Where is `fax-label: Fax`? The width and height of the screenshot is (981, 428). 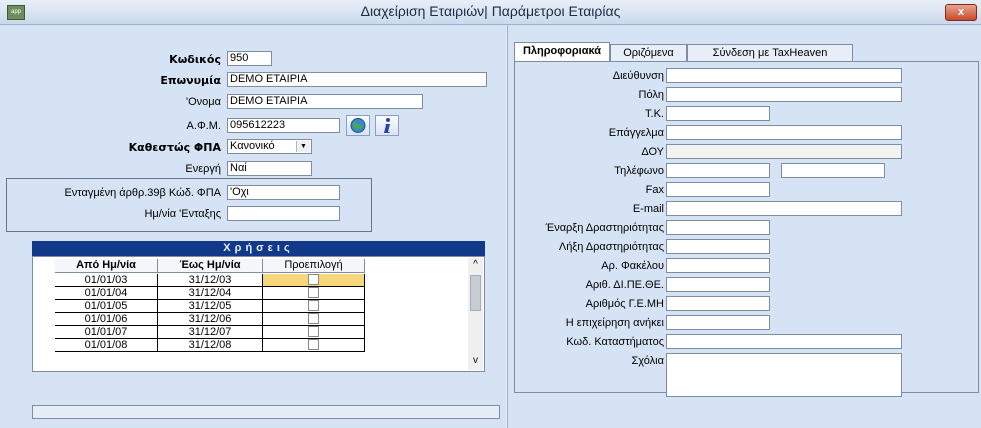 fax-label: Fax is located at coordinates (654, 190).